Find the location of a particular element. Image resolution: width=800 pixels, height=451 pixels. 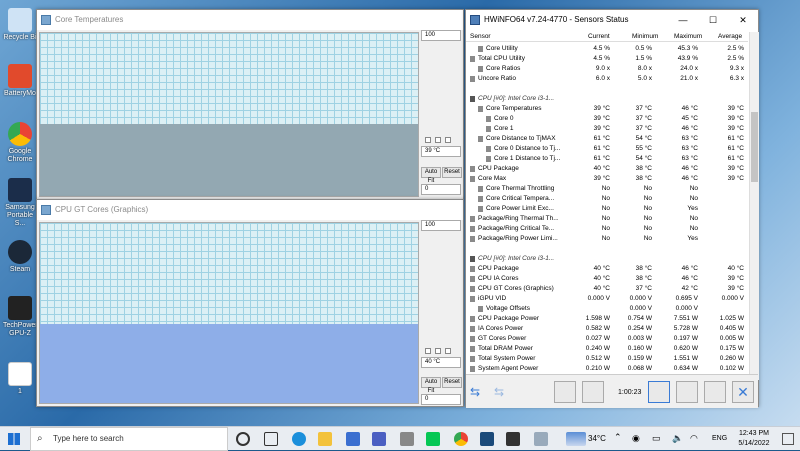

report-icon is located at coordinates (687, 392).